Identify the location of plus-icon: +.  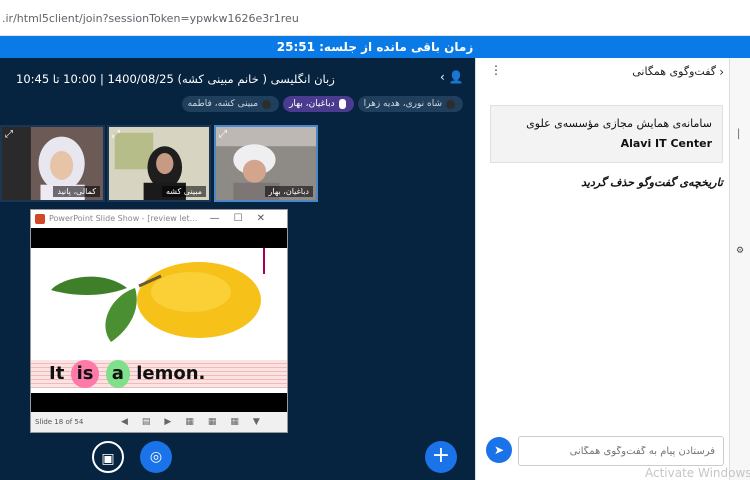
(441, 455).